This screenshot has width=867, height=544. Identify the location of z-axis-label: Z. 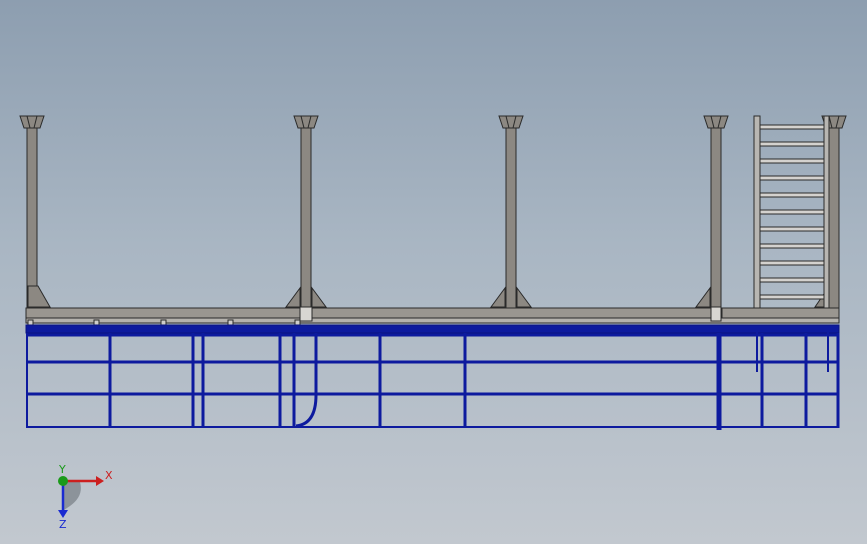
(63, 524).